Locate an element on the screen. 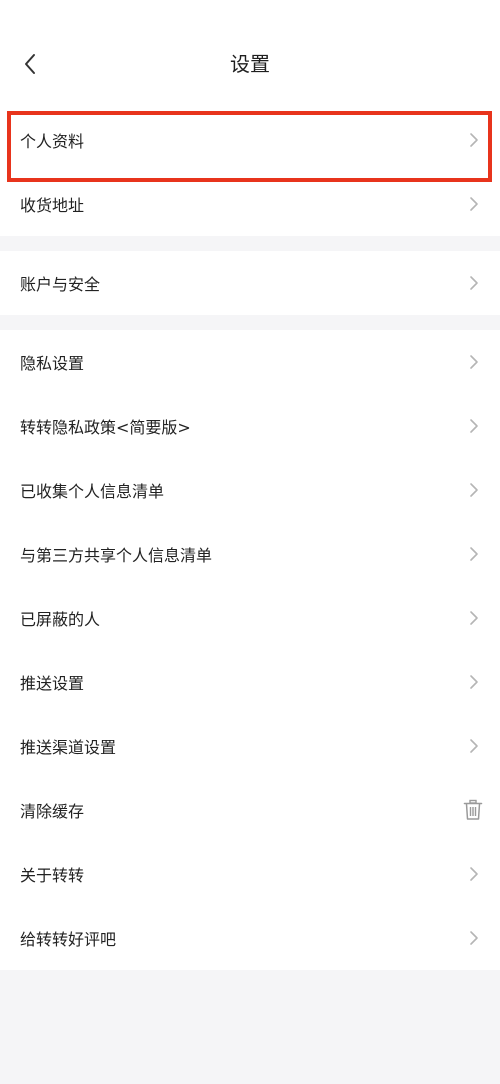 The height and width of the screenshot is (1084, 500). row-label: 清除缓存 is located at coordinates (52, 811).